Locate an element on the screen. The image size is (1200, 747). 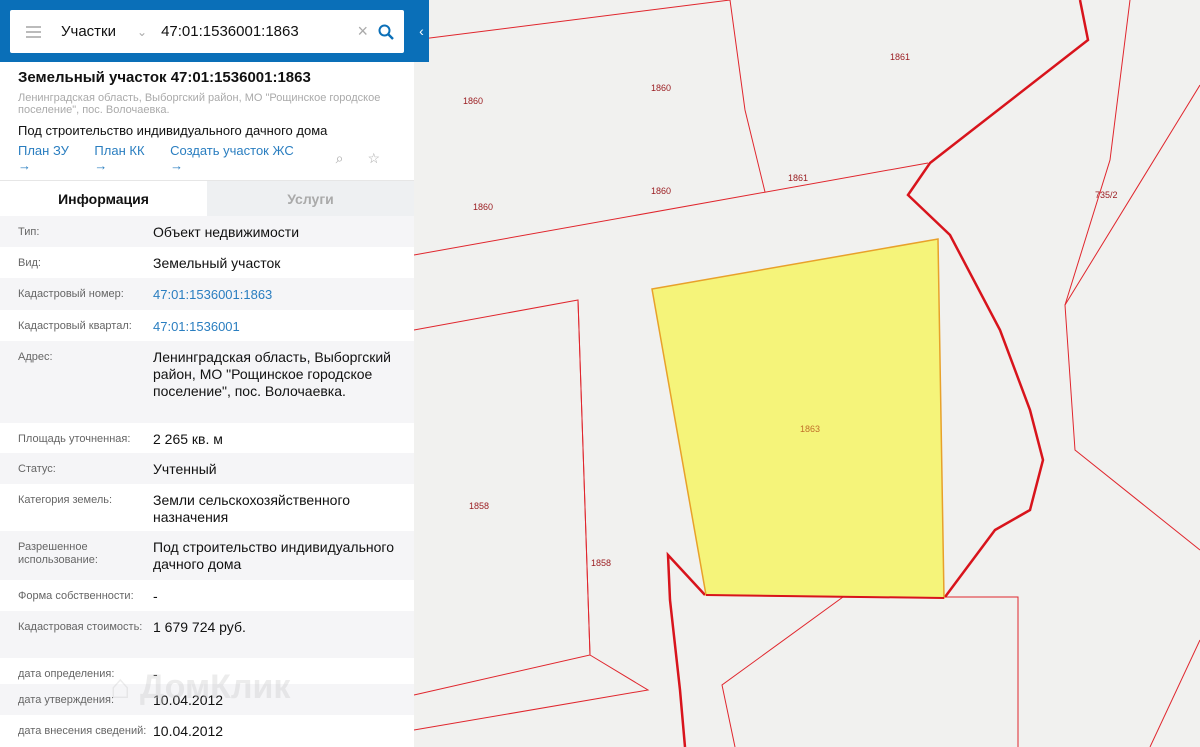
info-row: Форма собственности: - is located at coordinates (207, 595).